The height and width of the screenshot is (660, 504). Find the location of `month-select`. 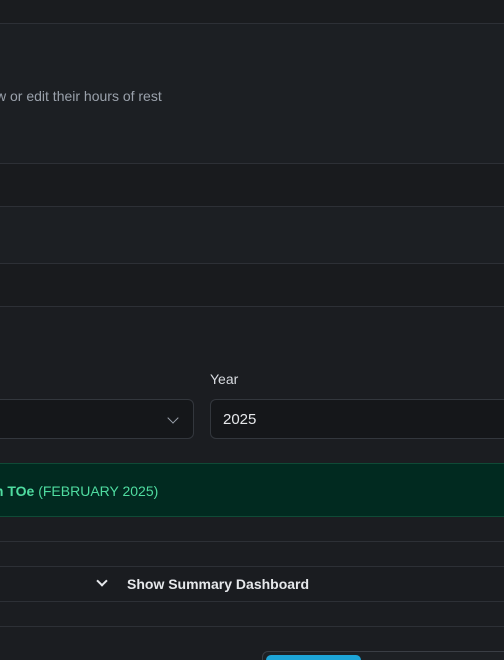

month-select is located at coordinates (97, 419).